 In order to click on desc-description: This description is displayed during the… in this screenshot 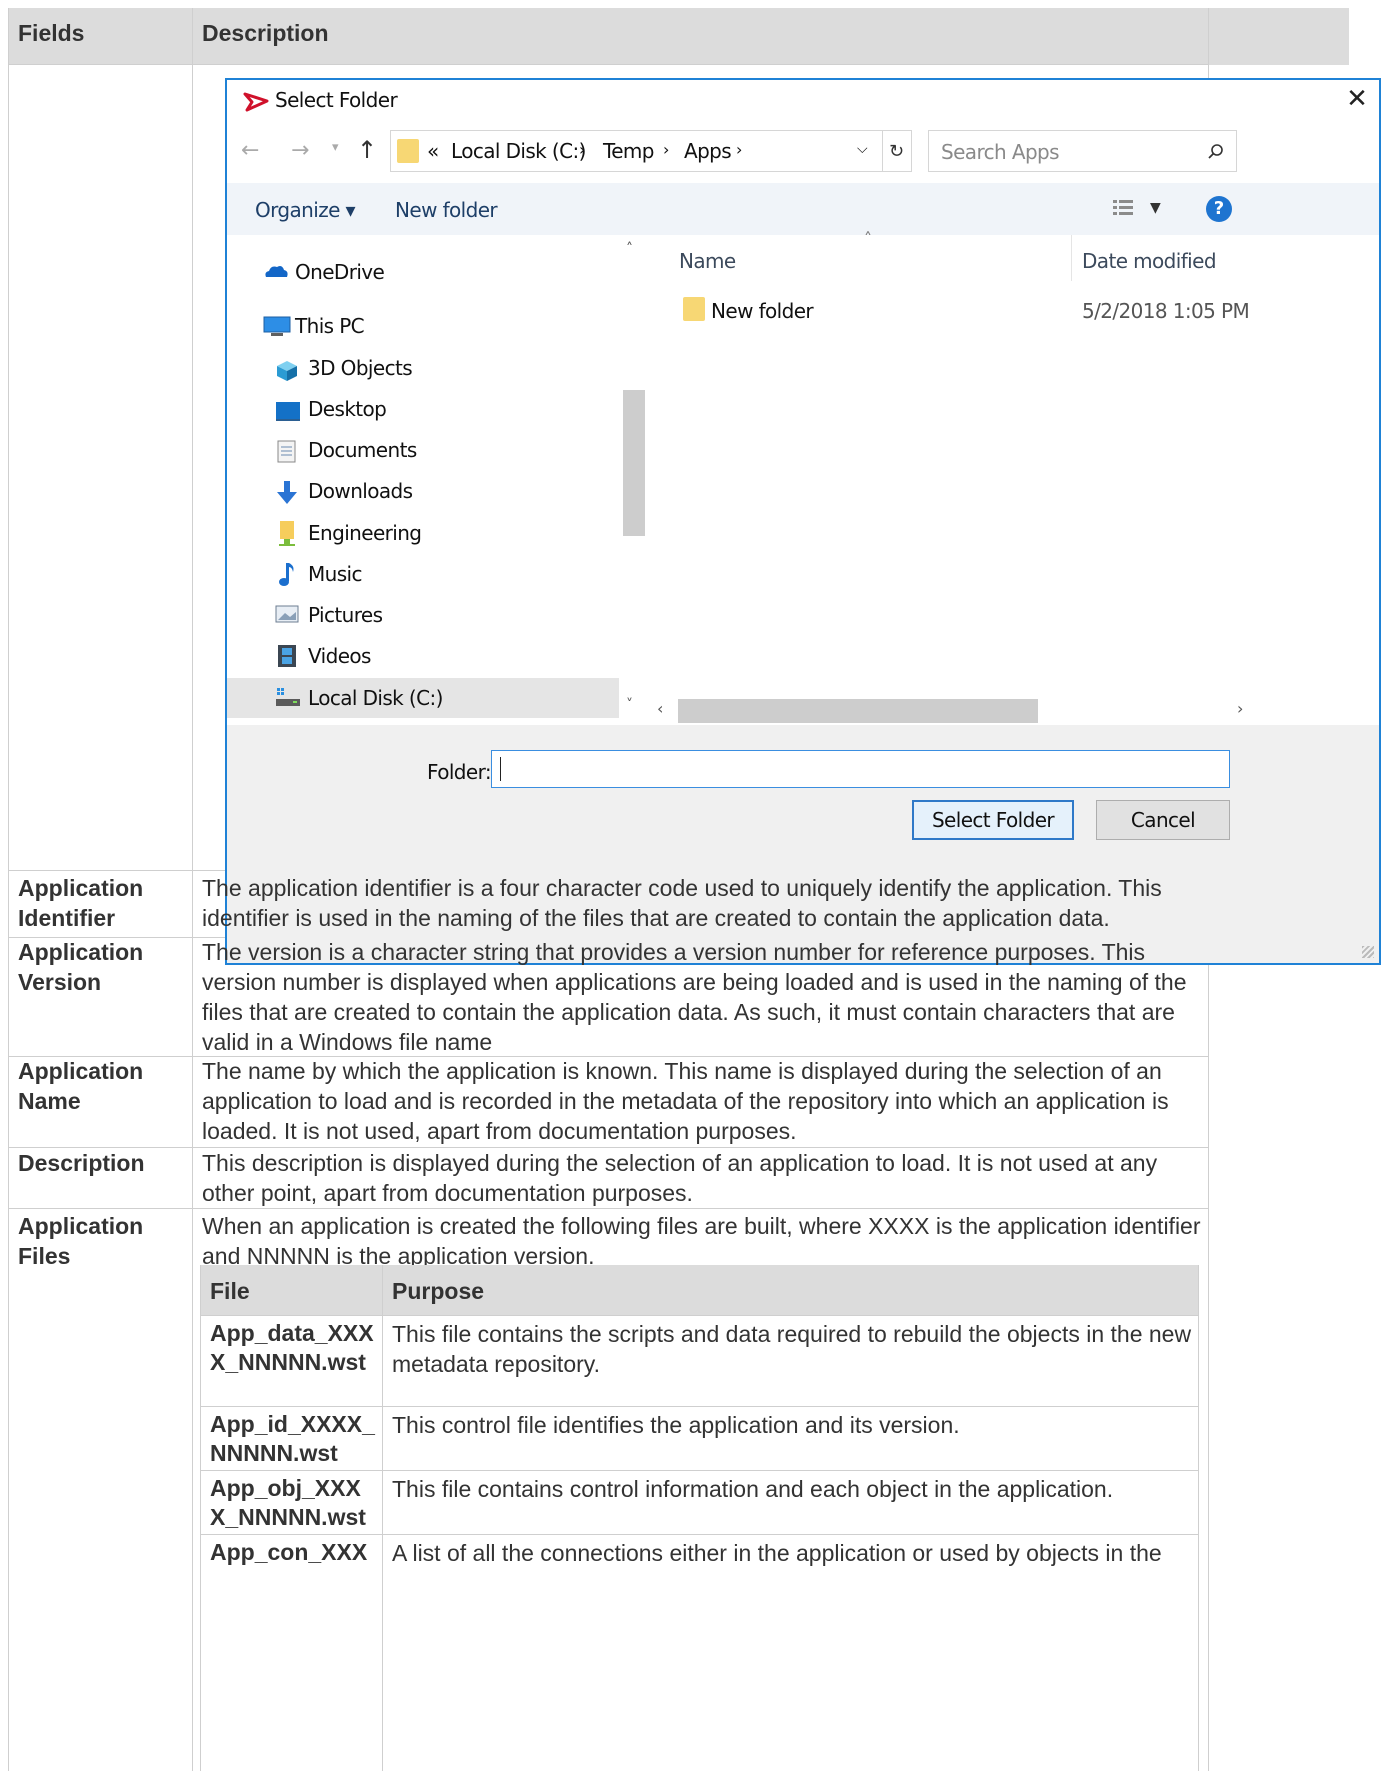, I will do `click(680, 1178)`.